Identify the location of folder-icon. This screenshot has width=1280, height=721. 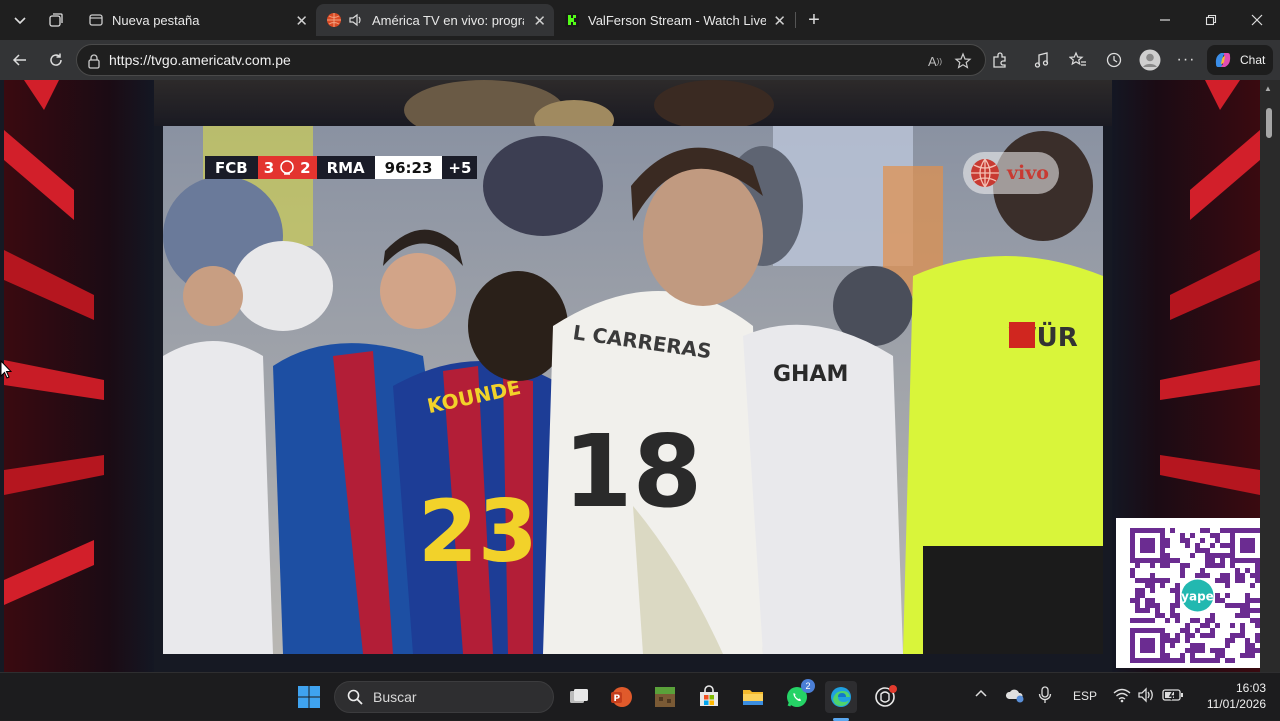
(753, 697).